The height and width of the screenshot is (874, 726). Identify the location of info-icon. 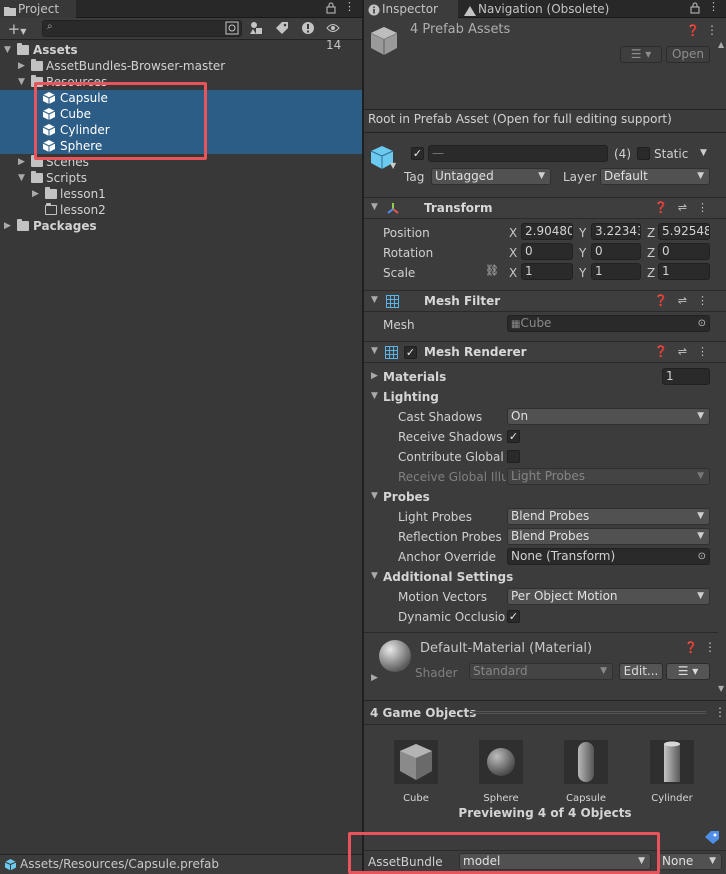
(308, 29).